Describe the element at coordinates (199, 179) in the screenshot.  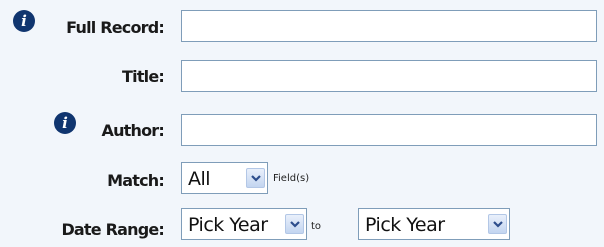
I see `match-selected-value: All` at that location.